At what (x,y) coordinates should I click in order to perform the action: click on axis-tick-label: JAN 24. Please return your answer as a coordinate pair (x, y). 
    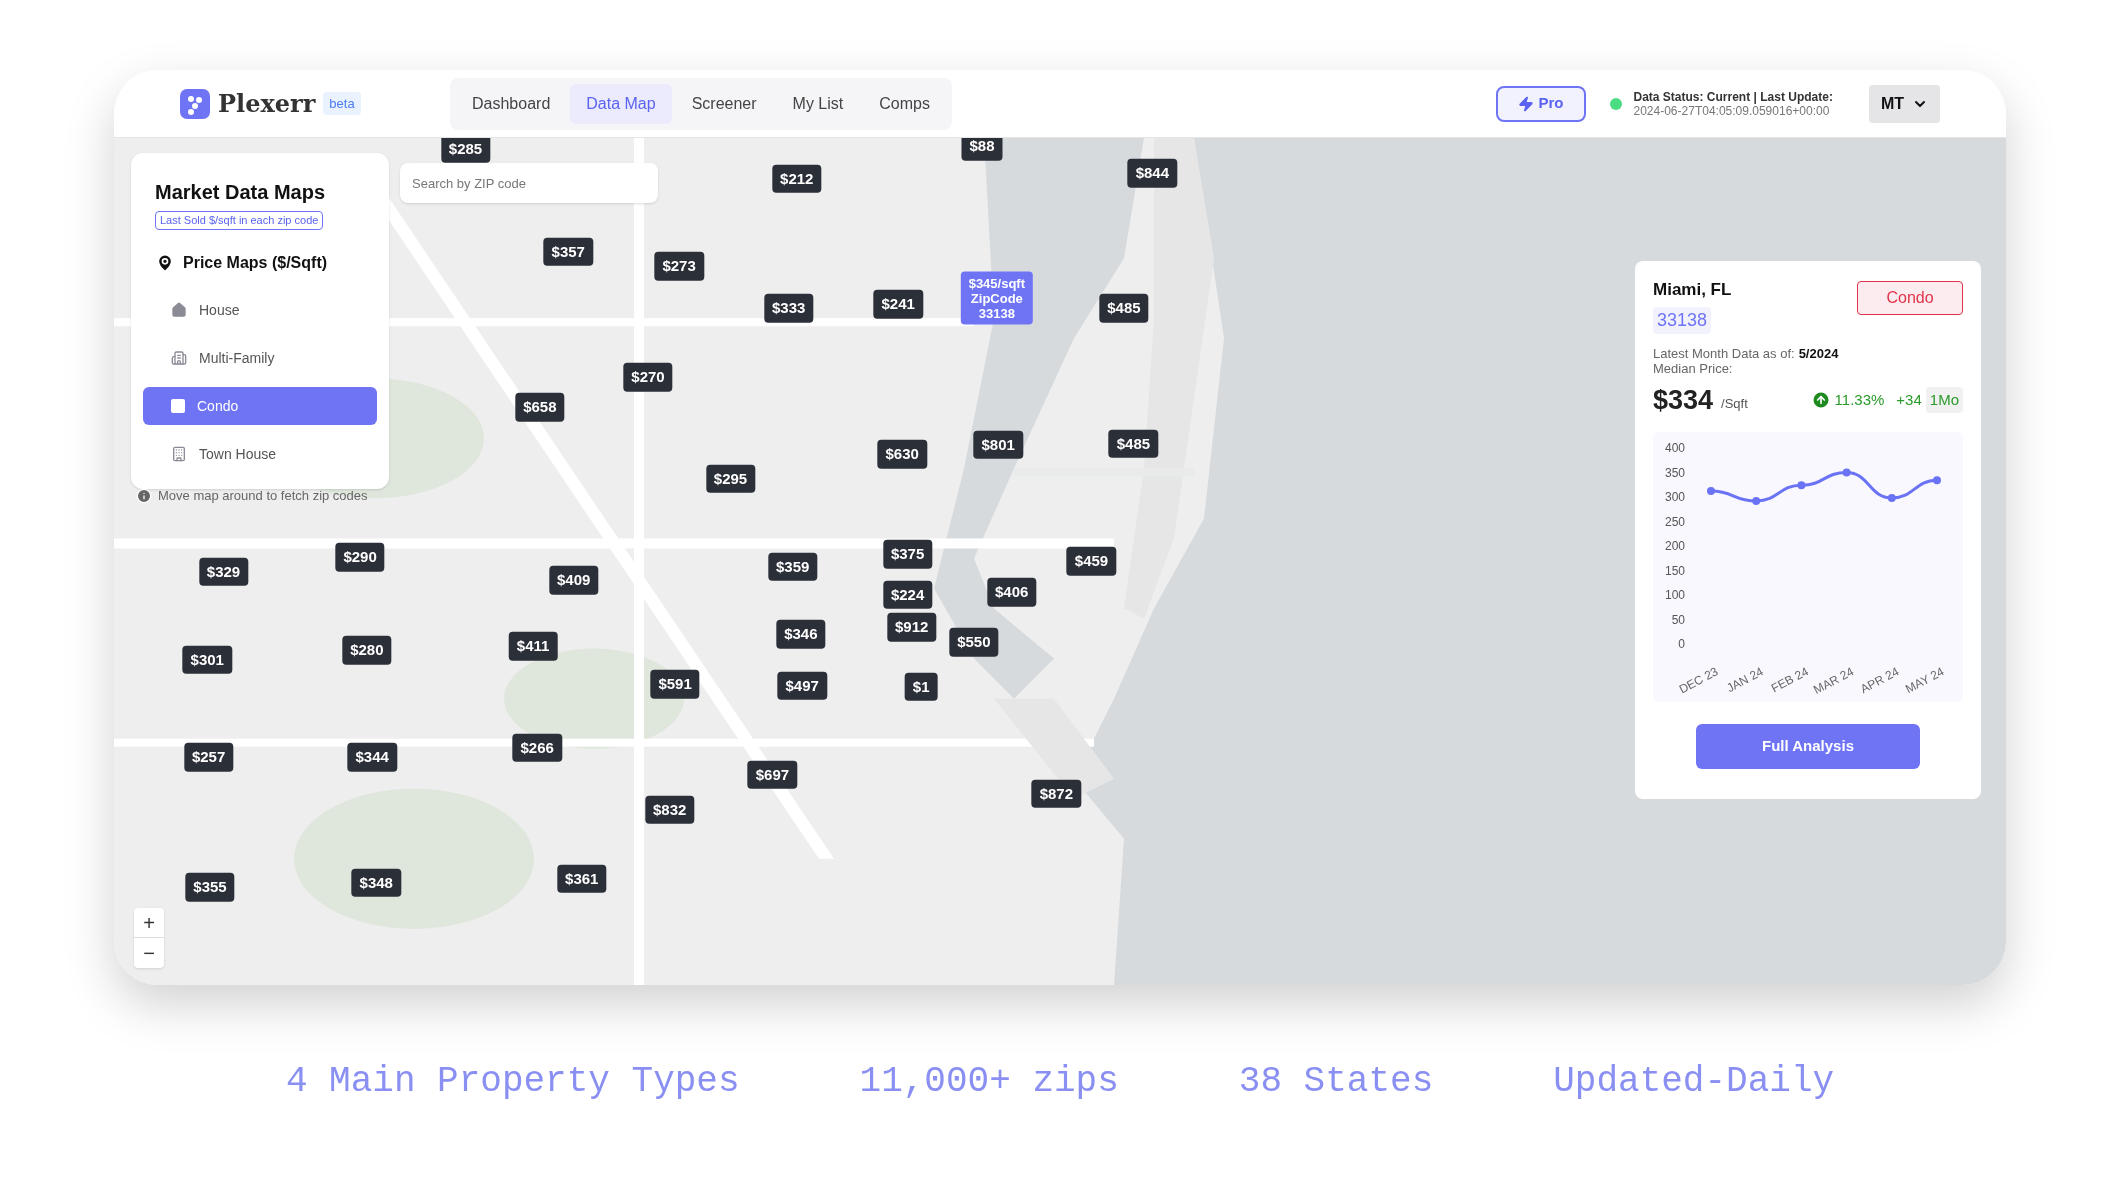
    Looking at the image, I should click on (1745, 680).